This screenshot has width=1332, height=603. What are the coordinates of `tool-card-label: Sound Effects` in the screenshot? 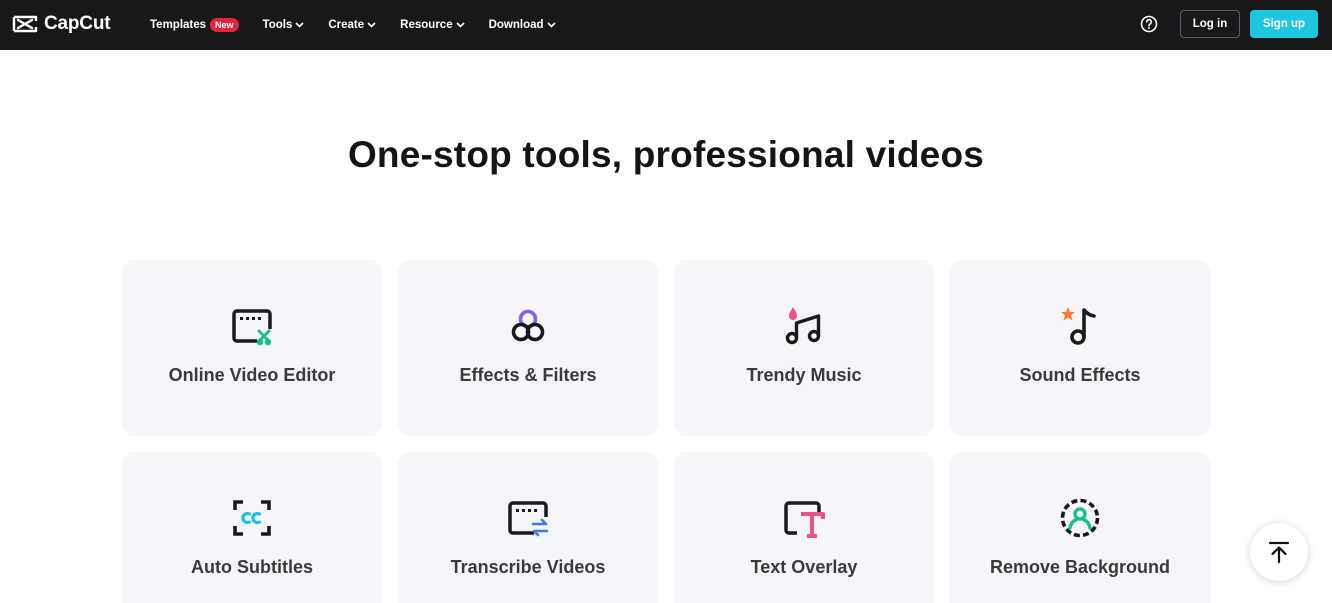 It's located at (1080, 375).